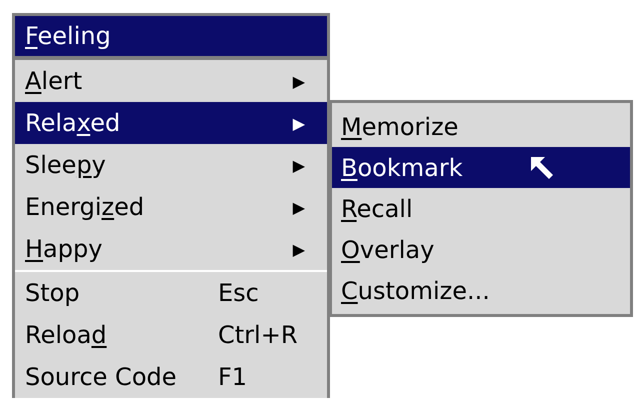 Image resolution: width=636 pixels, height=400 pixels. Describe the element at coordinates (171, 335) in the screenshot. I see `menu-item: Reload Ctrl+R` at that location.